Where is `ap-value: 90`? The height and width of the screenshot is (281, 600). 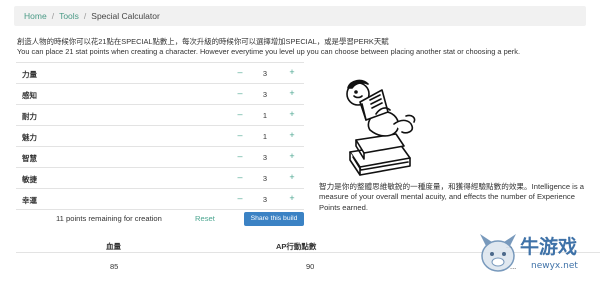
ap-value: 90 is located at coordinates (310, 266).